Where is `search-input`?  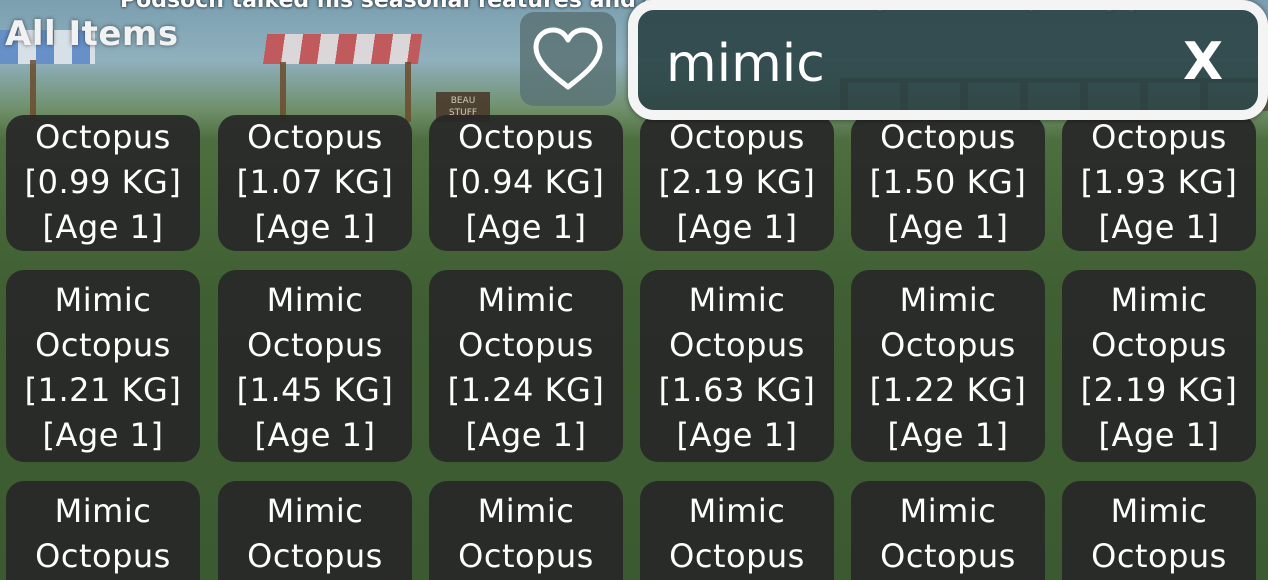
search-input is located at coordinates (901, 64).